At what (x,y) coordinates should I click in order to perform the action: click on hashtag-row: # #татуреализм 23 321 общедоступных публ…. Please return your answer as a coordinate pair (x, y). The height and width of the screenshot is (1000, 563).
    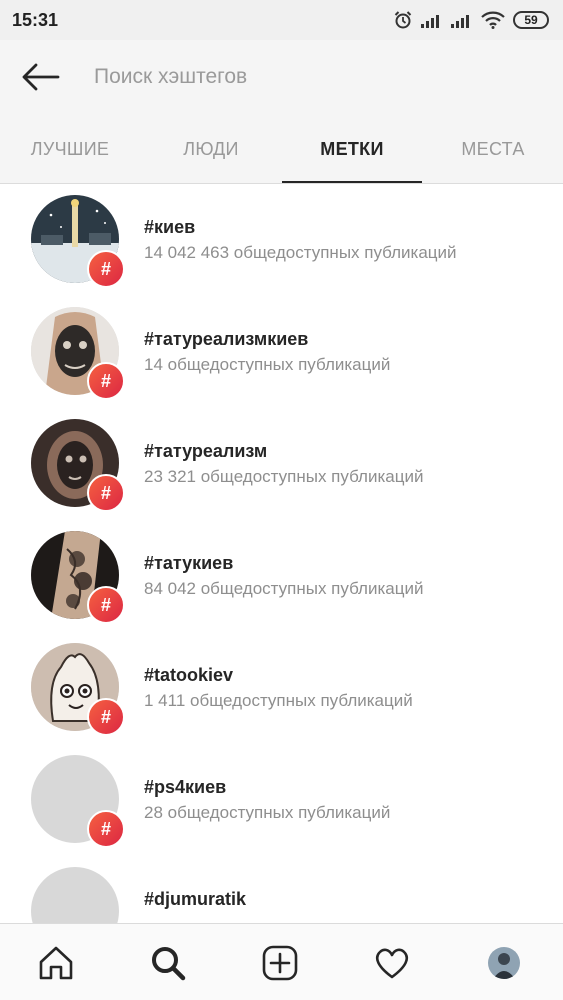
    Looking at the image, I should click on (281, 465).